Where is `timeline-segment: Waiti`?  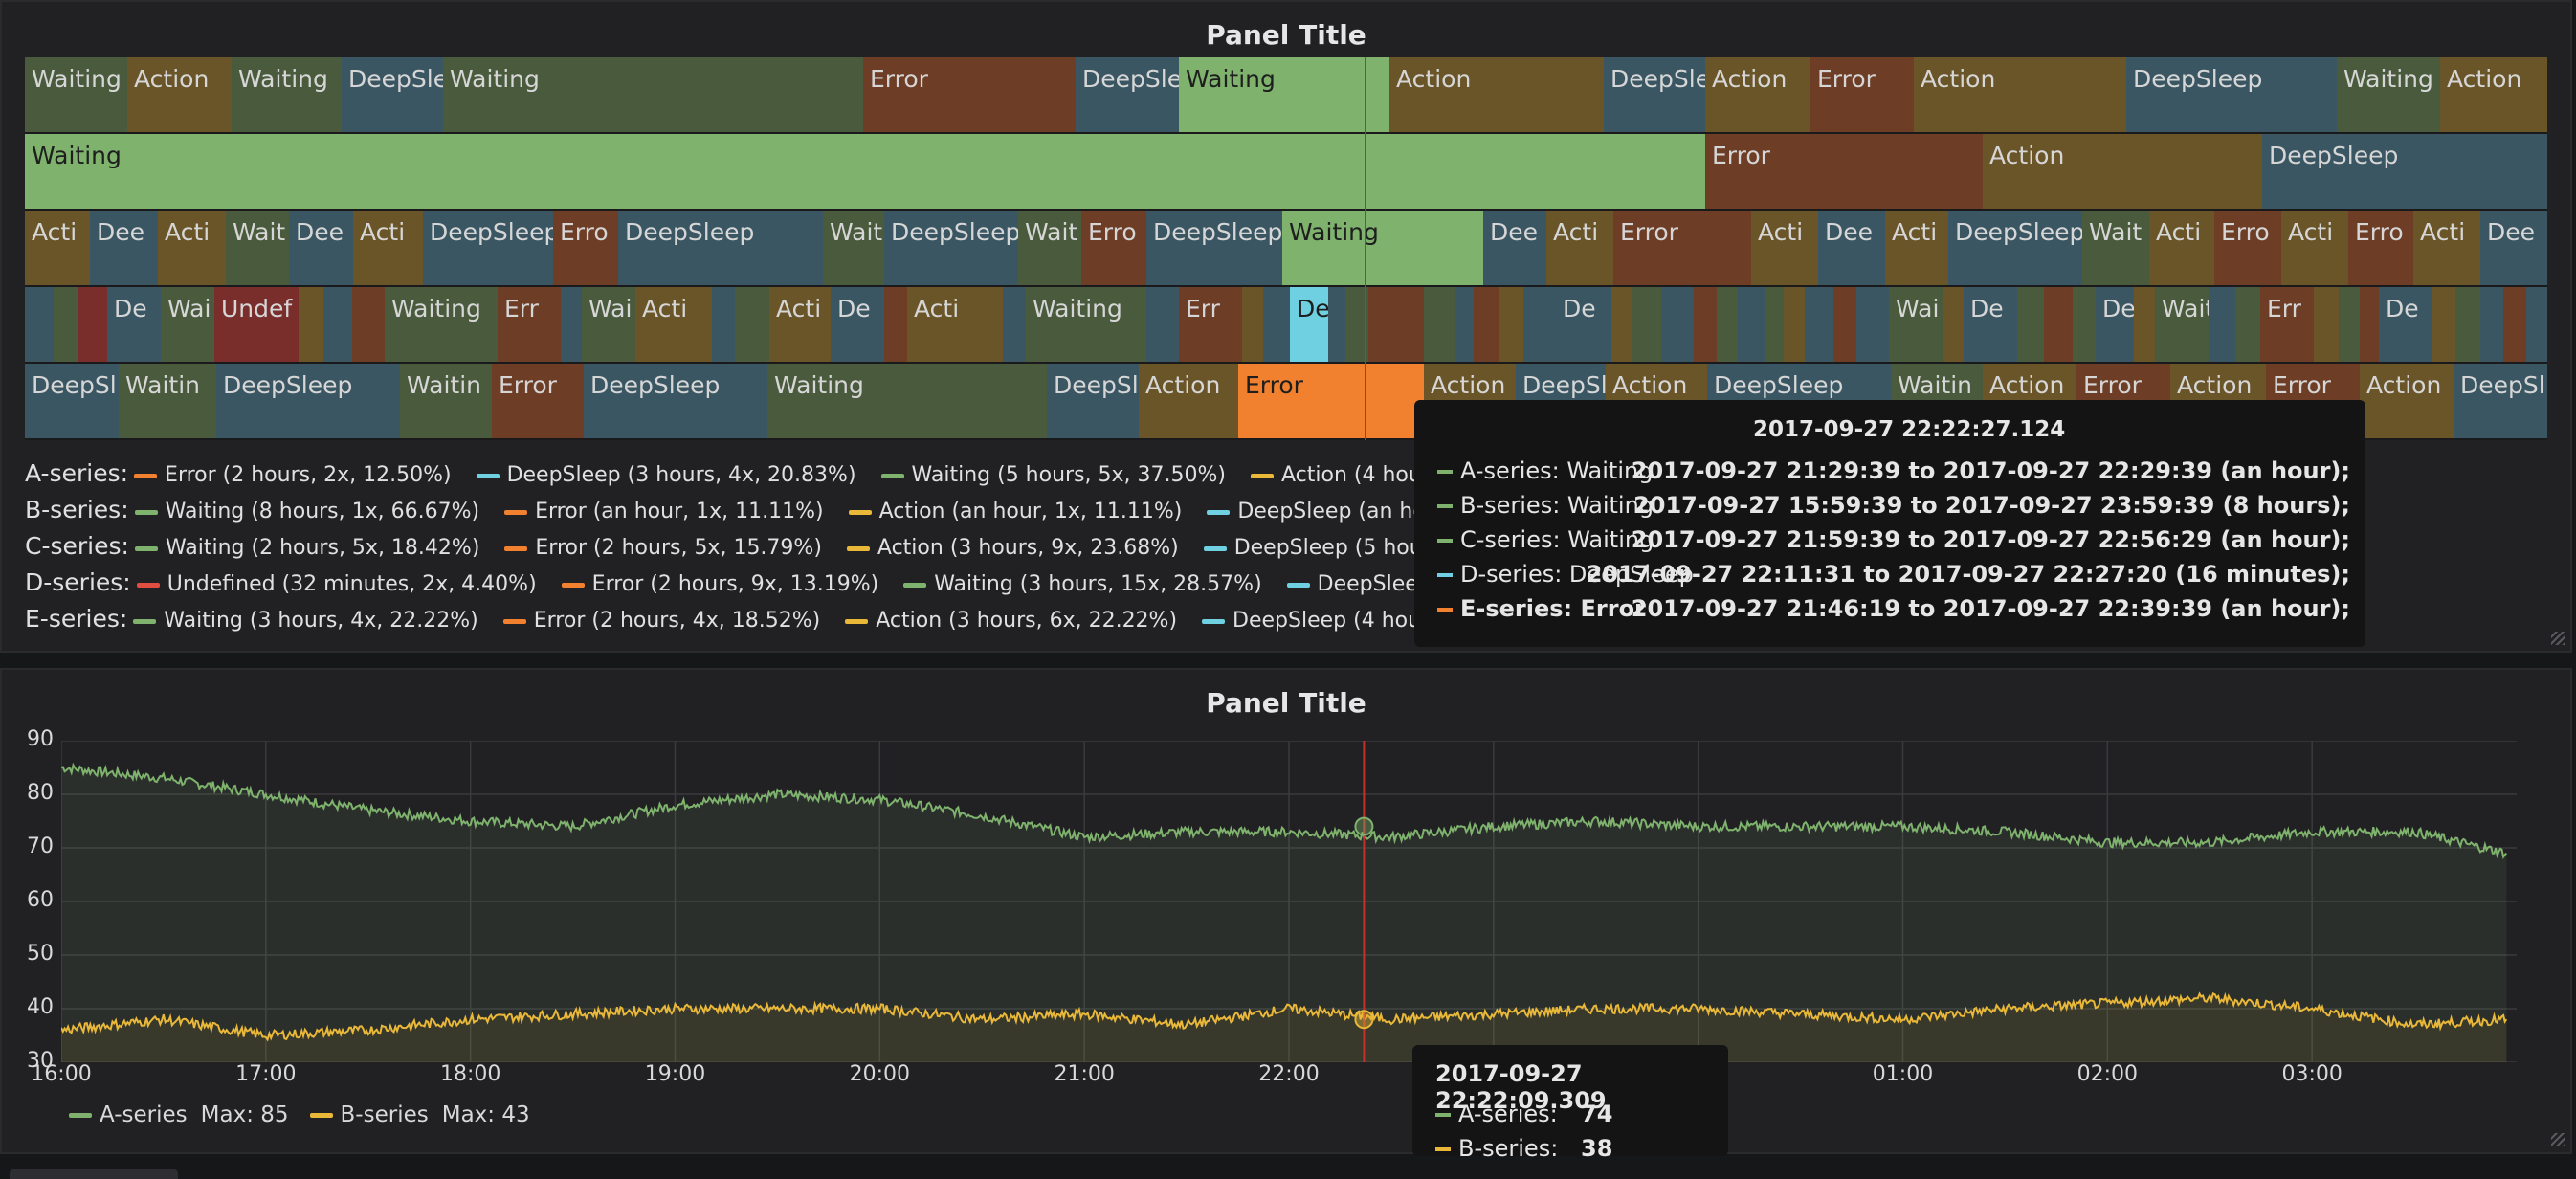
timeline-segment: Waiti is located at coordinates (2182, 324).